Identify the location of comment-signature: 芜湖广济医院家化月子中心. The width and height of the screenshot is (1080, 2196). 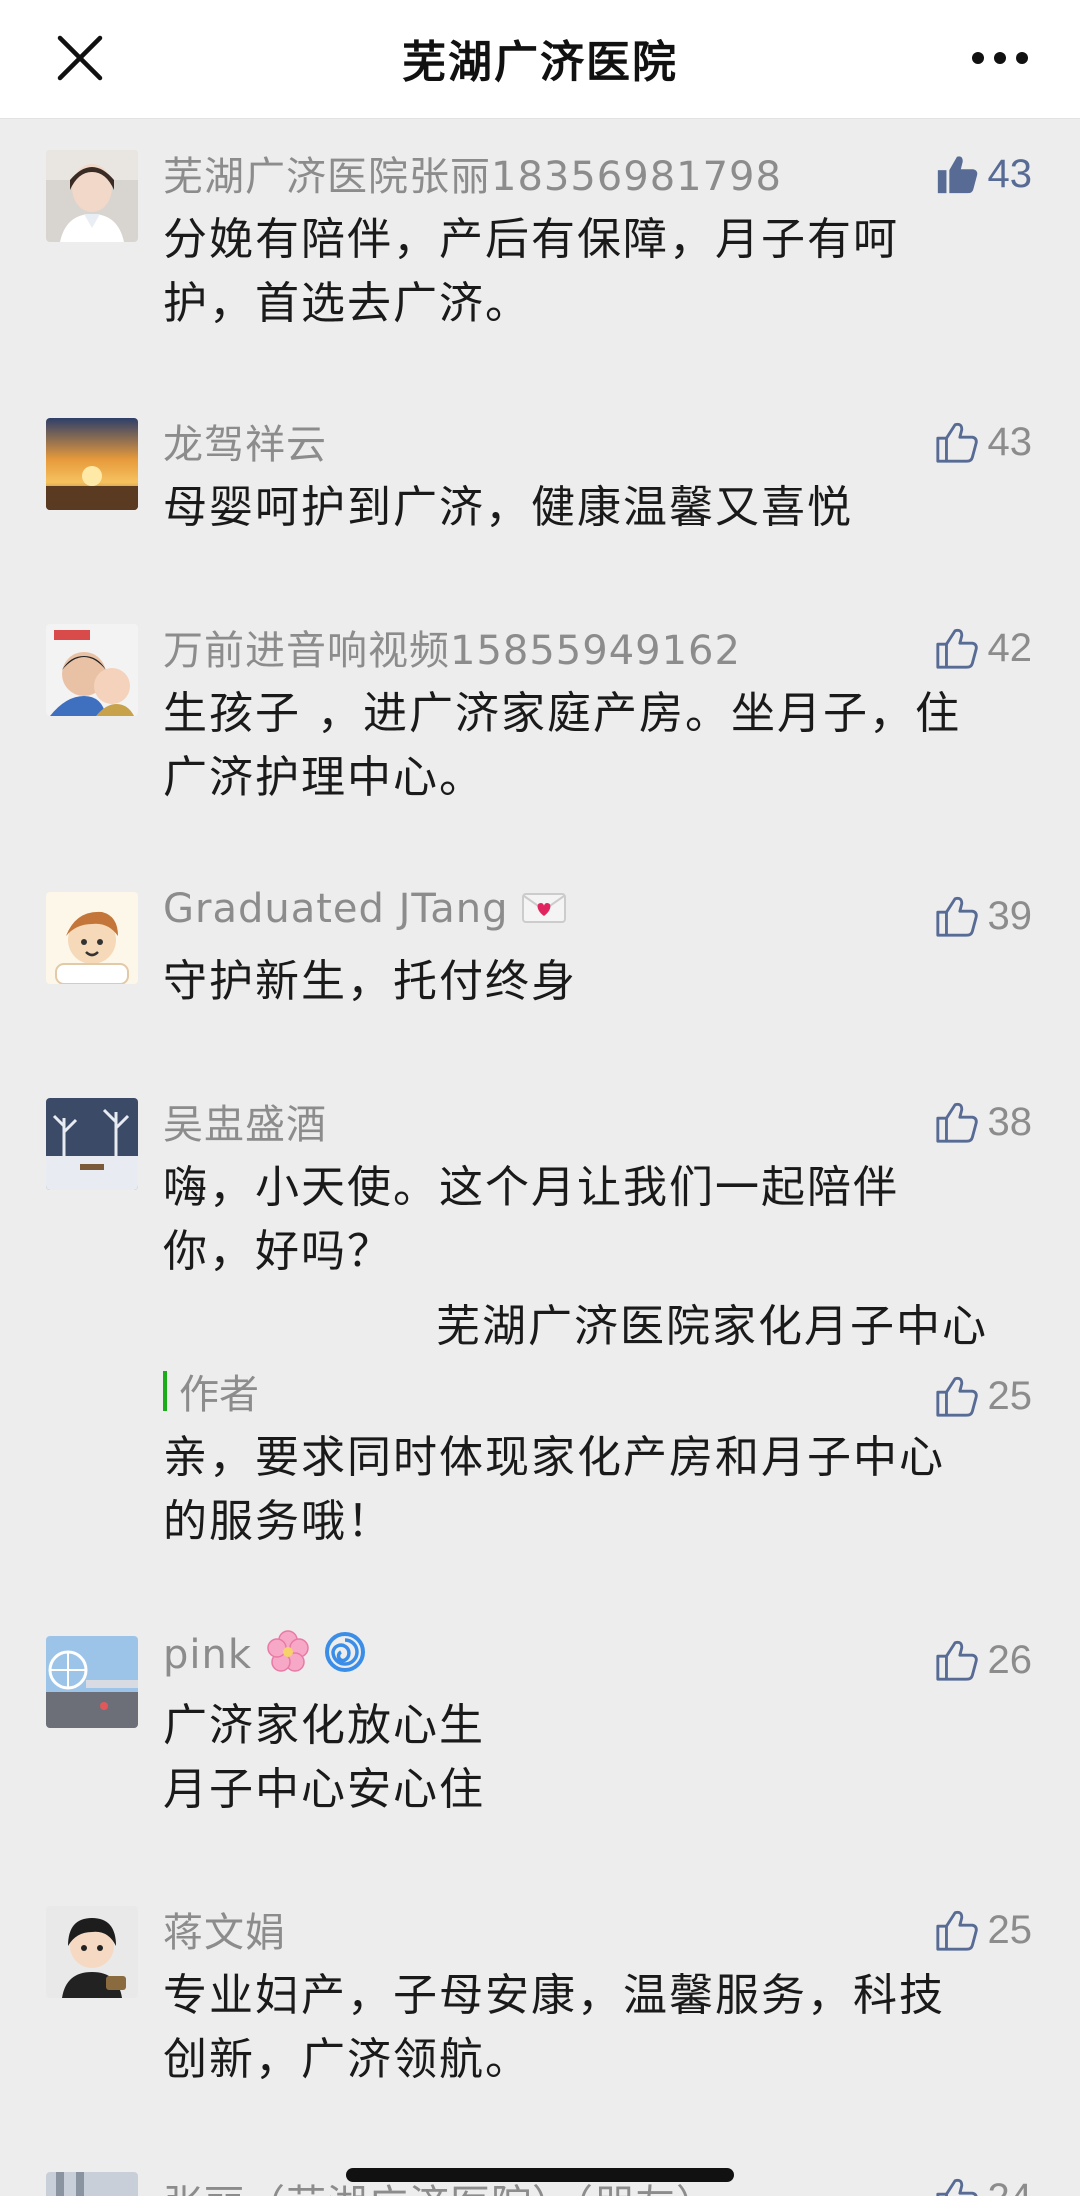
(712, 1326).